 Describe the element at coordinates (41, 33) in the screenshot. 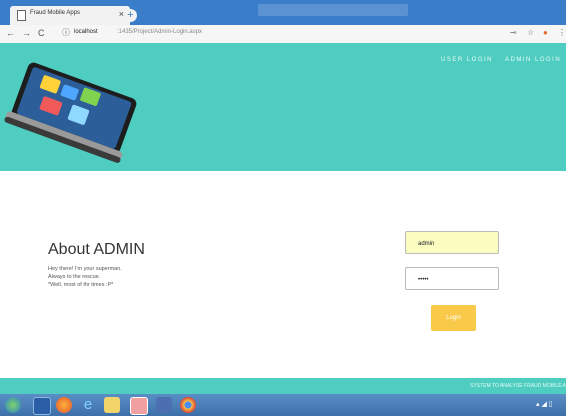

I see `reload-icon: C` at that location.